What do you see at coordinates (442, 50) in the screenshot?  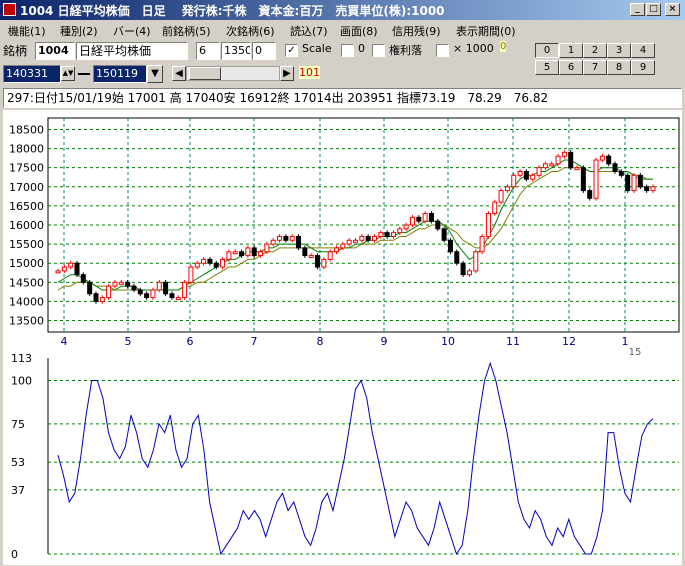 I see `x1000-checkbox` at bounding box center [442, 50].